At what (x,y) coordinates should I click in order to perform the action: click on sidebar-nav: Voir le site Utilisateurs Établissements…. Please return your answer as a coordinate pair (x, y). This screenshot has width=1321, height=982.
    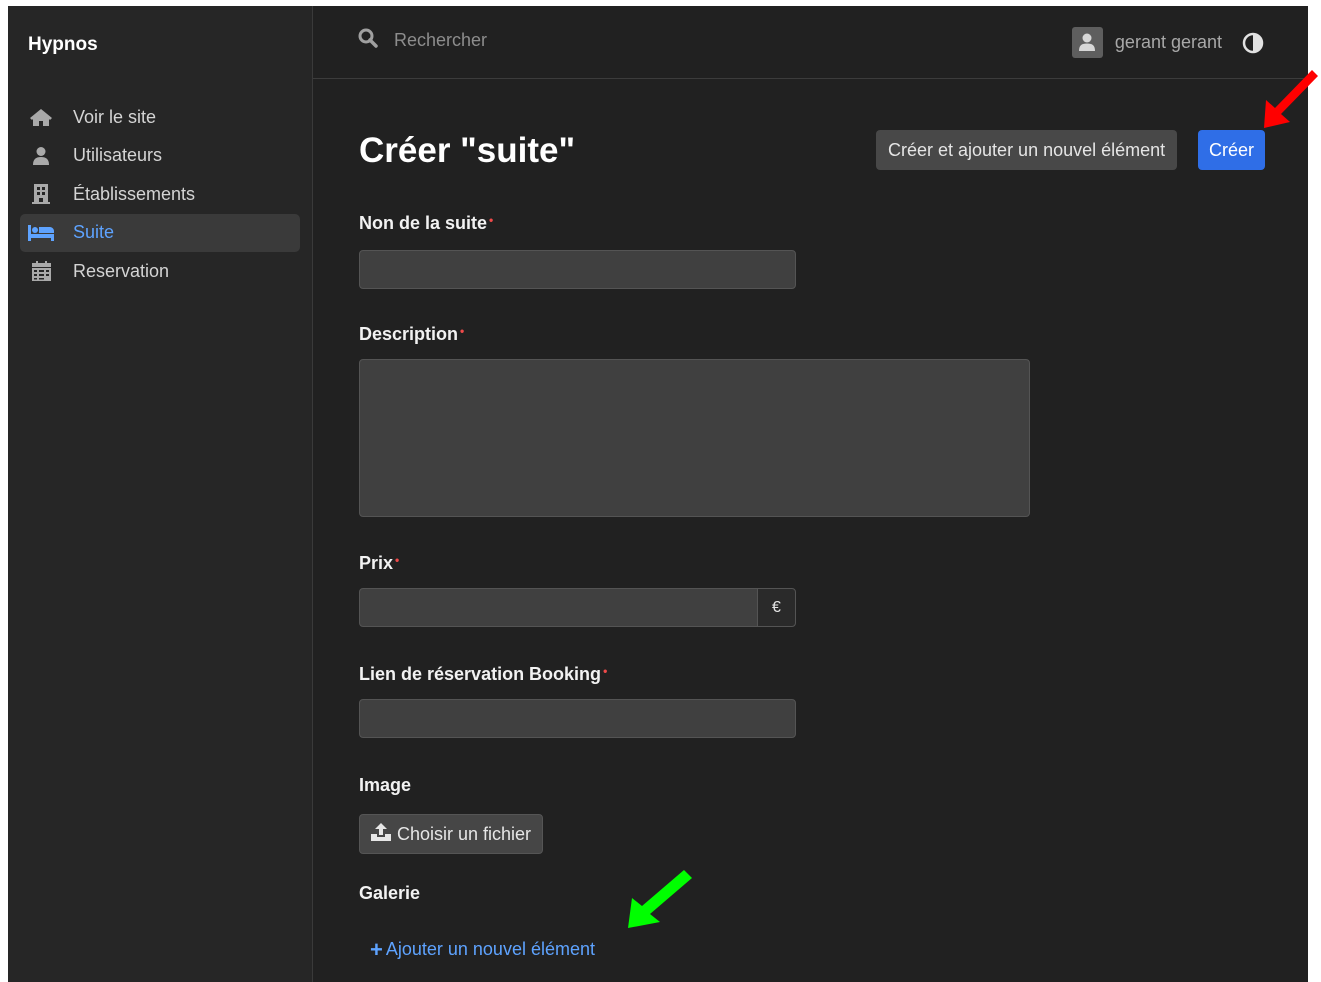
    Looking at the image, I should click on (160, 194).